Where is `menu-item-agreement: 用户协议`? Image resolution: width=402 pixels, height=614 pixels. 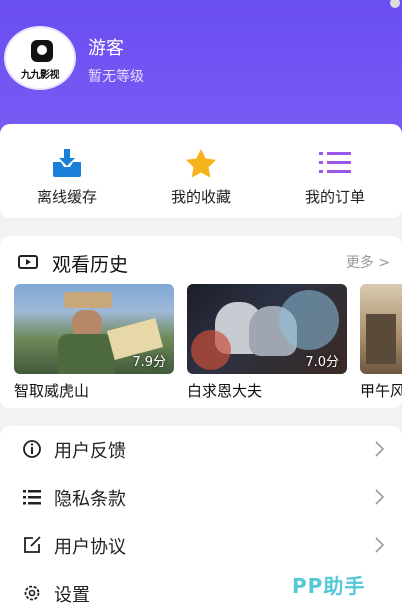
menu-item-agreement: 用户协议 is located at coordinates (201, 546).